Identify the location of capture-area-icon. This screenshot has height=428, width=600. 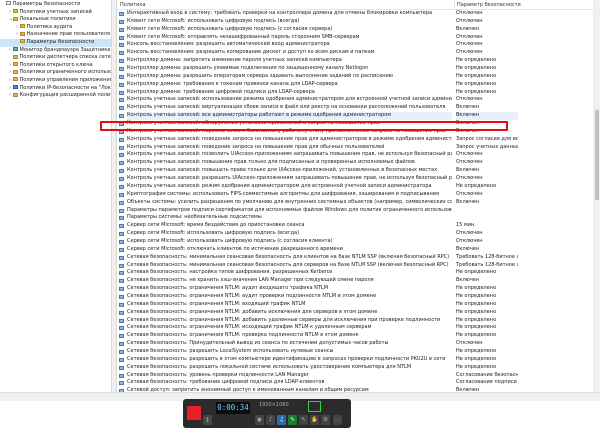
(314, 406).